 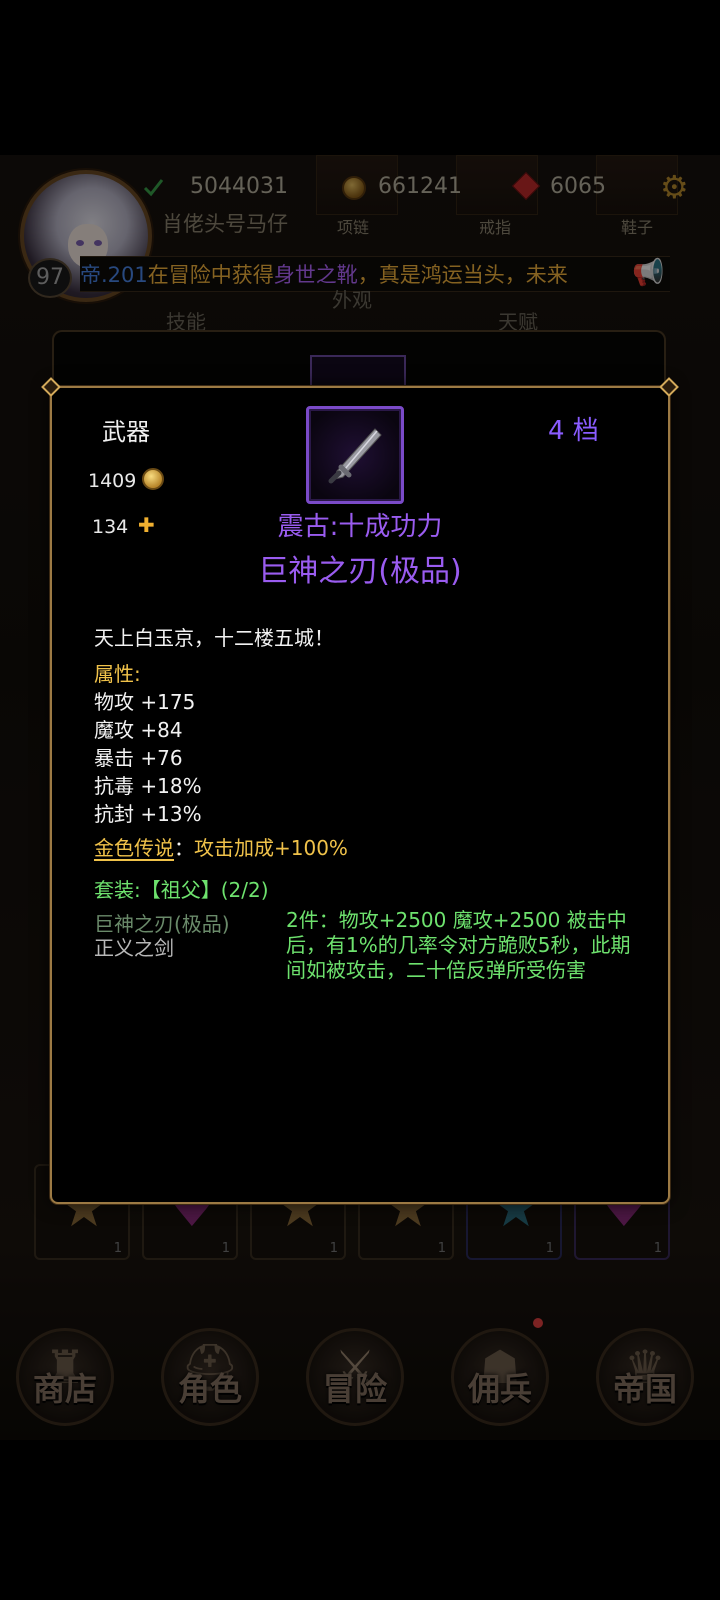 What do you see at coordinates (214, 638) in the screenshot?
I see `flavor-text: 天上白玉京，十二楼五城！` at bounding box center [214, 638].